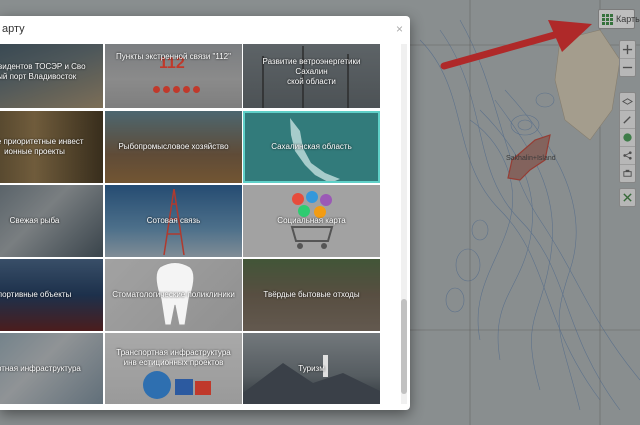  Describe the element at coordinates (13, 29) in the screenshot. I see `modal-title: арту` at that location.